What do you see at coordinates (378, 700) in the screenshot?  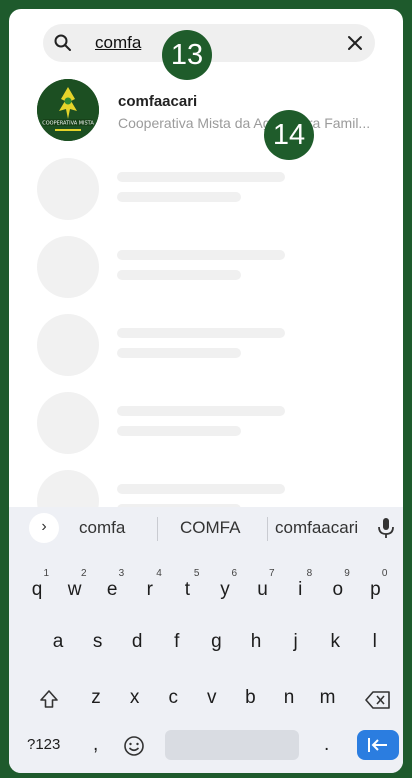 I see `backspace-icon` at bounding box center [378, 700].